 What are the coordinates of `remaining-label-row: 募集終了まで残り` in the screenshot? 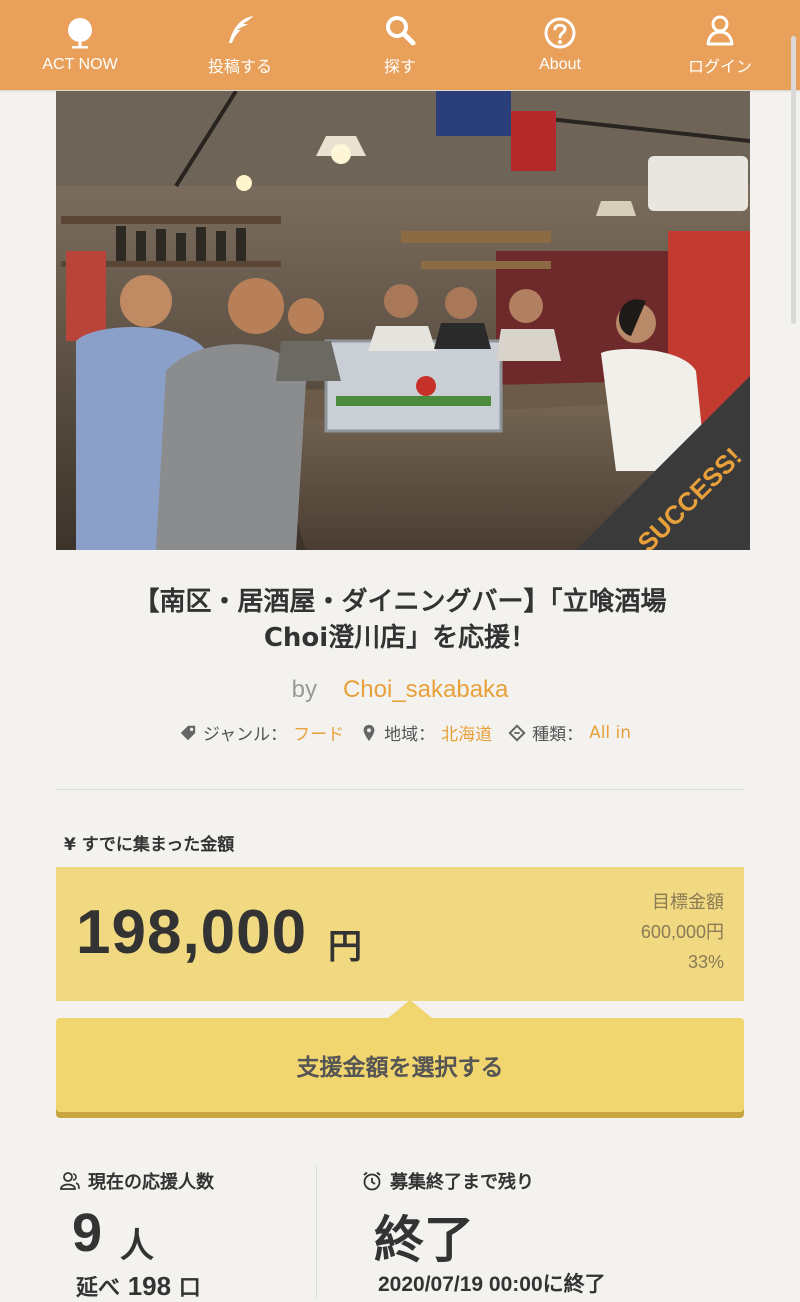 It's located at (448, 1181).